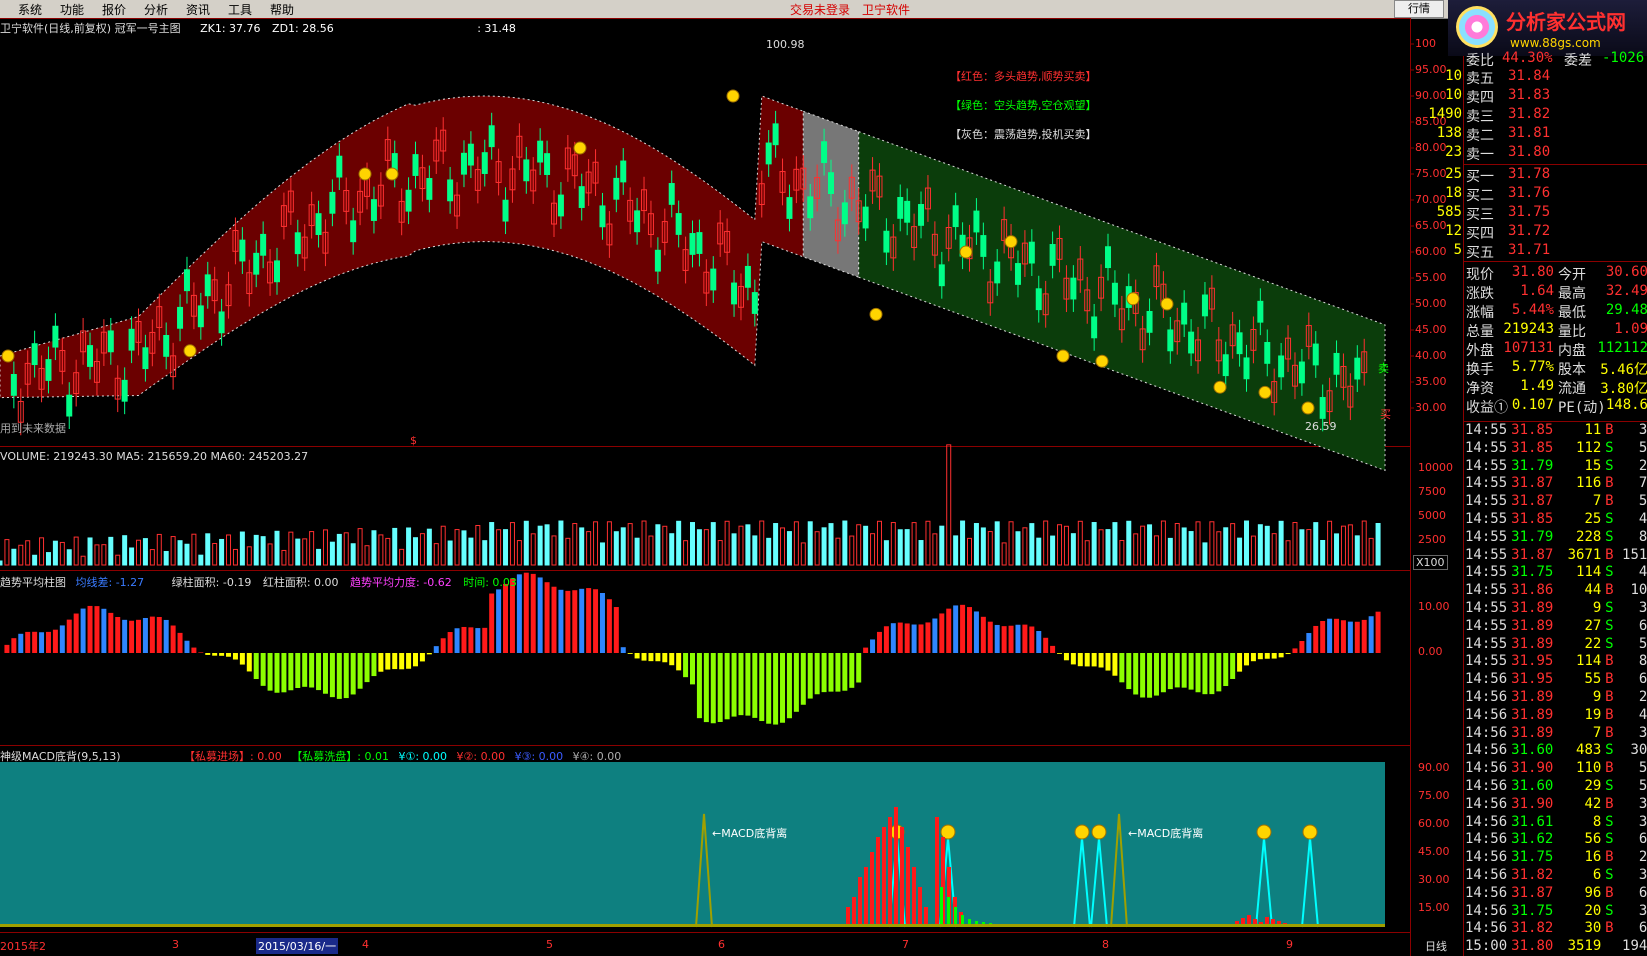 Image resolution: width=1647 pixels, height=956 pixels. Describe the element at coordinates (1532, 928) in the screenshot. I see `tick-price: 31.82` at that location.